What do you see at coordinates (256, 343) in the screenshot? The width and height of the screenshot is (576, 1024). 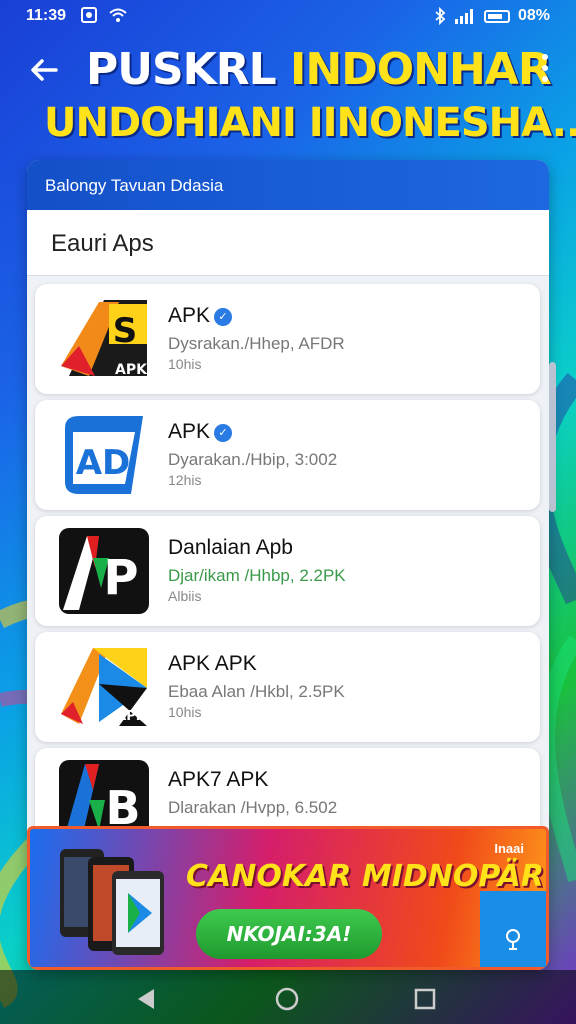 I see `app-description: Dysrakan./Hhep, AFDR` at bounding box center [256, 343].